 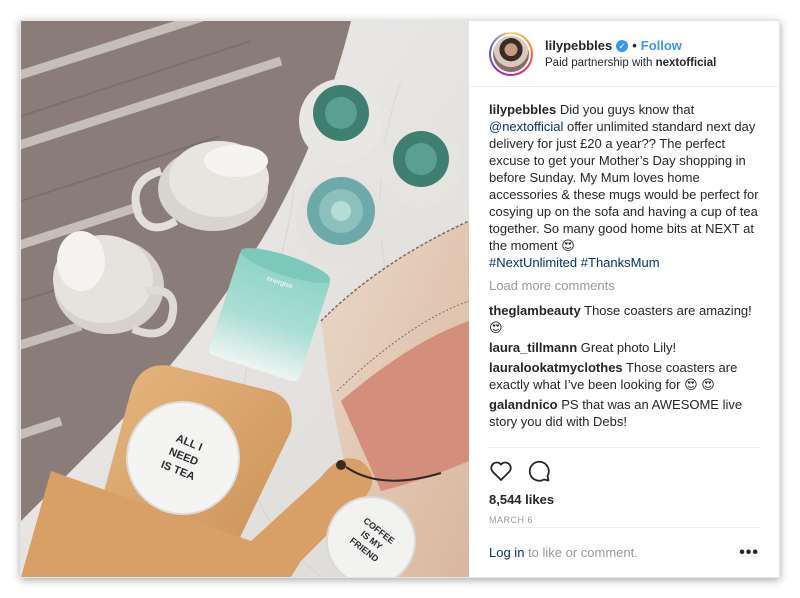 What do you see at coordinates (501, 471) in the screenshot?
I see `heart-icon` at bounding box center [501, 471].